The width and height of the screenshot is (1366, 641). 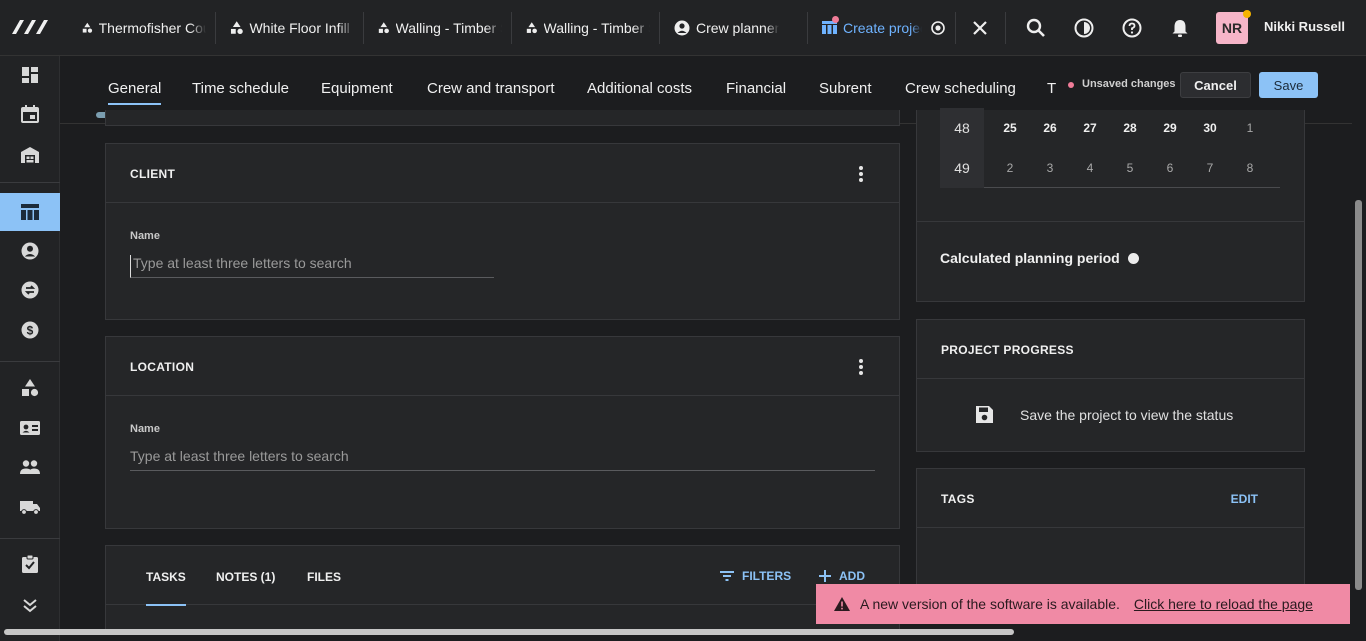 What do you see at coordinates (1170, 128) in the screenshot?
I see `calendar-day: 29` at bounding box center [1170, 128].